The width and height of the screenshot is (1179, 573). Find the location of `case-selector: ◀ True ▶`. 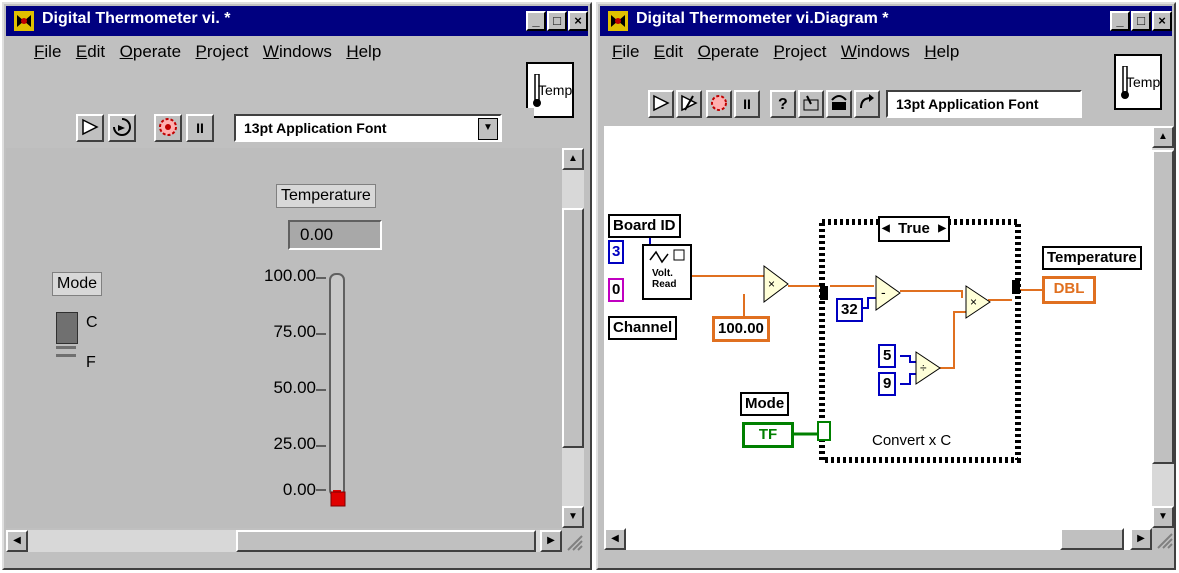

case-selector: ◀ True ▶ is located at coordinates (914, 229).